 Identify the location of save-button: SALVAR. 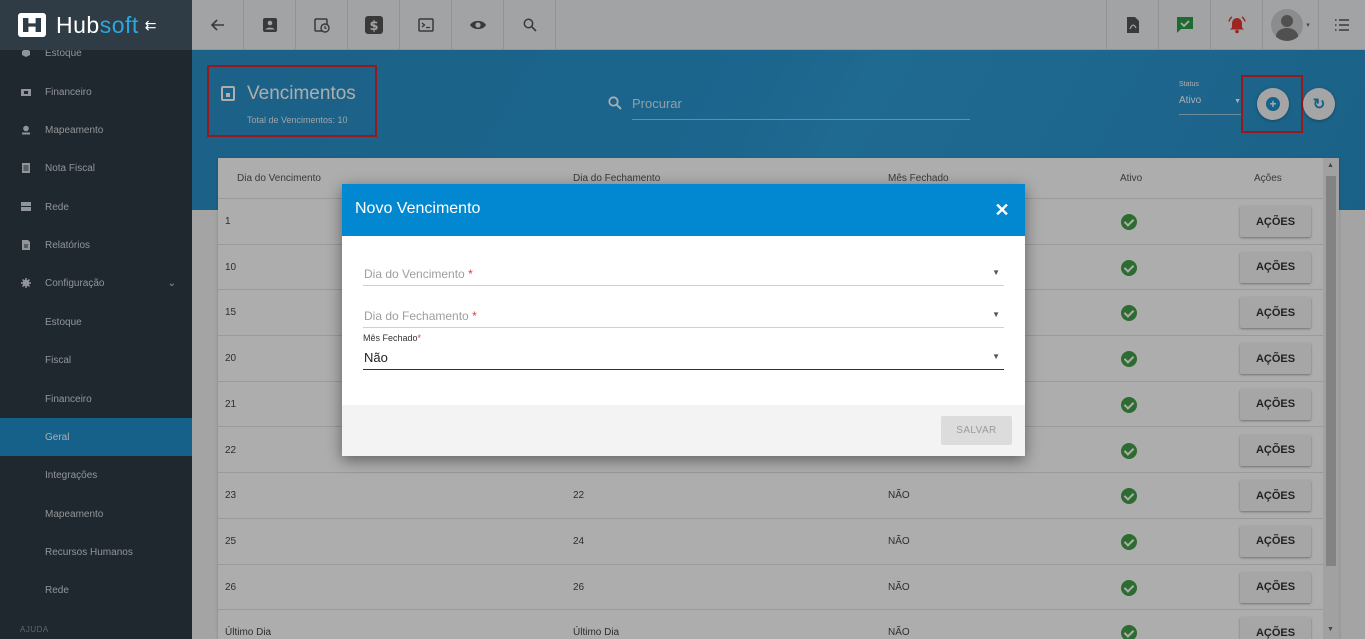
(976, 430).